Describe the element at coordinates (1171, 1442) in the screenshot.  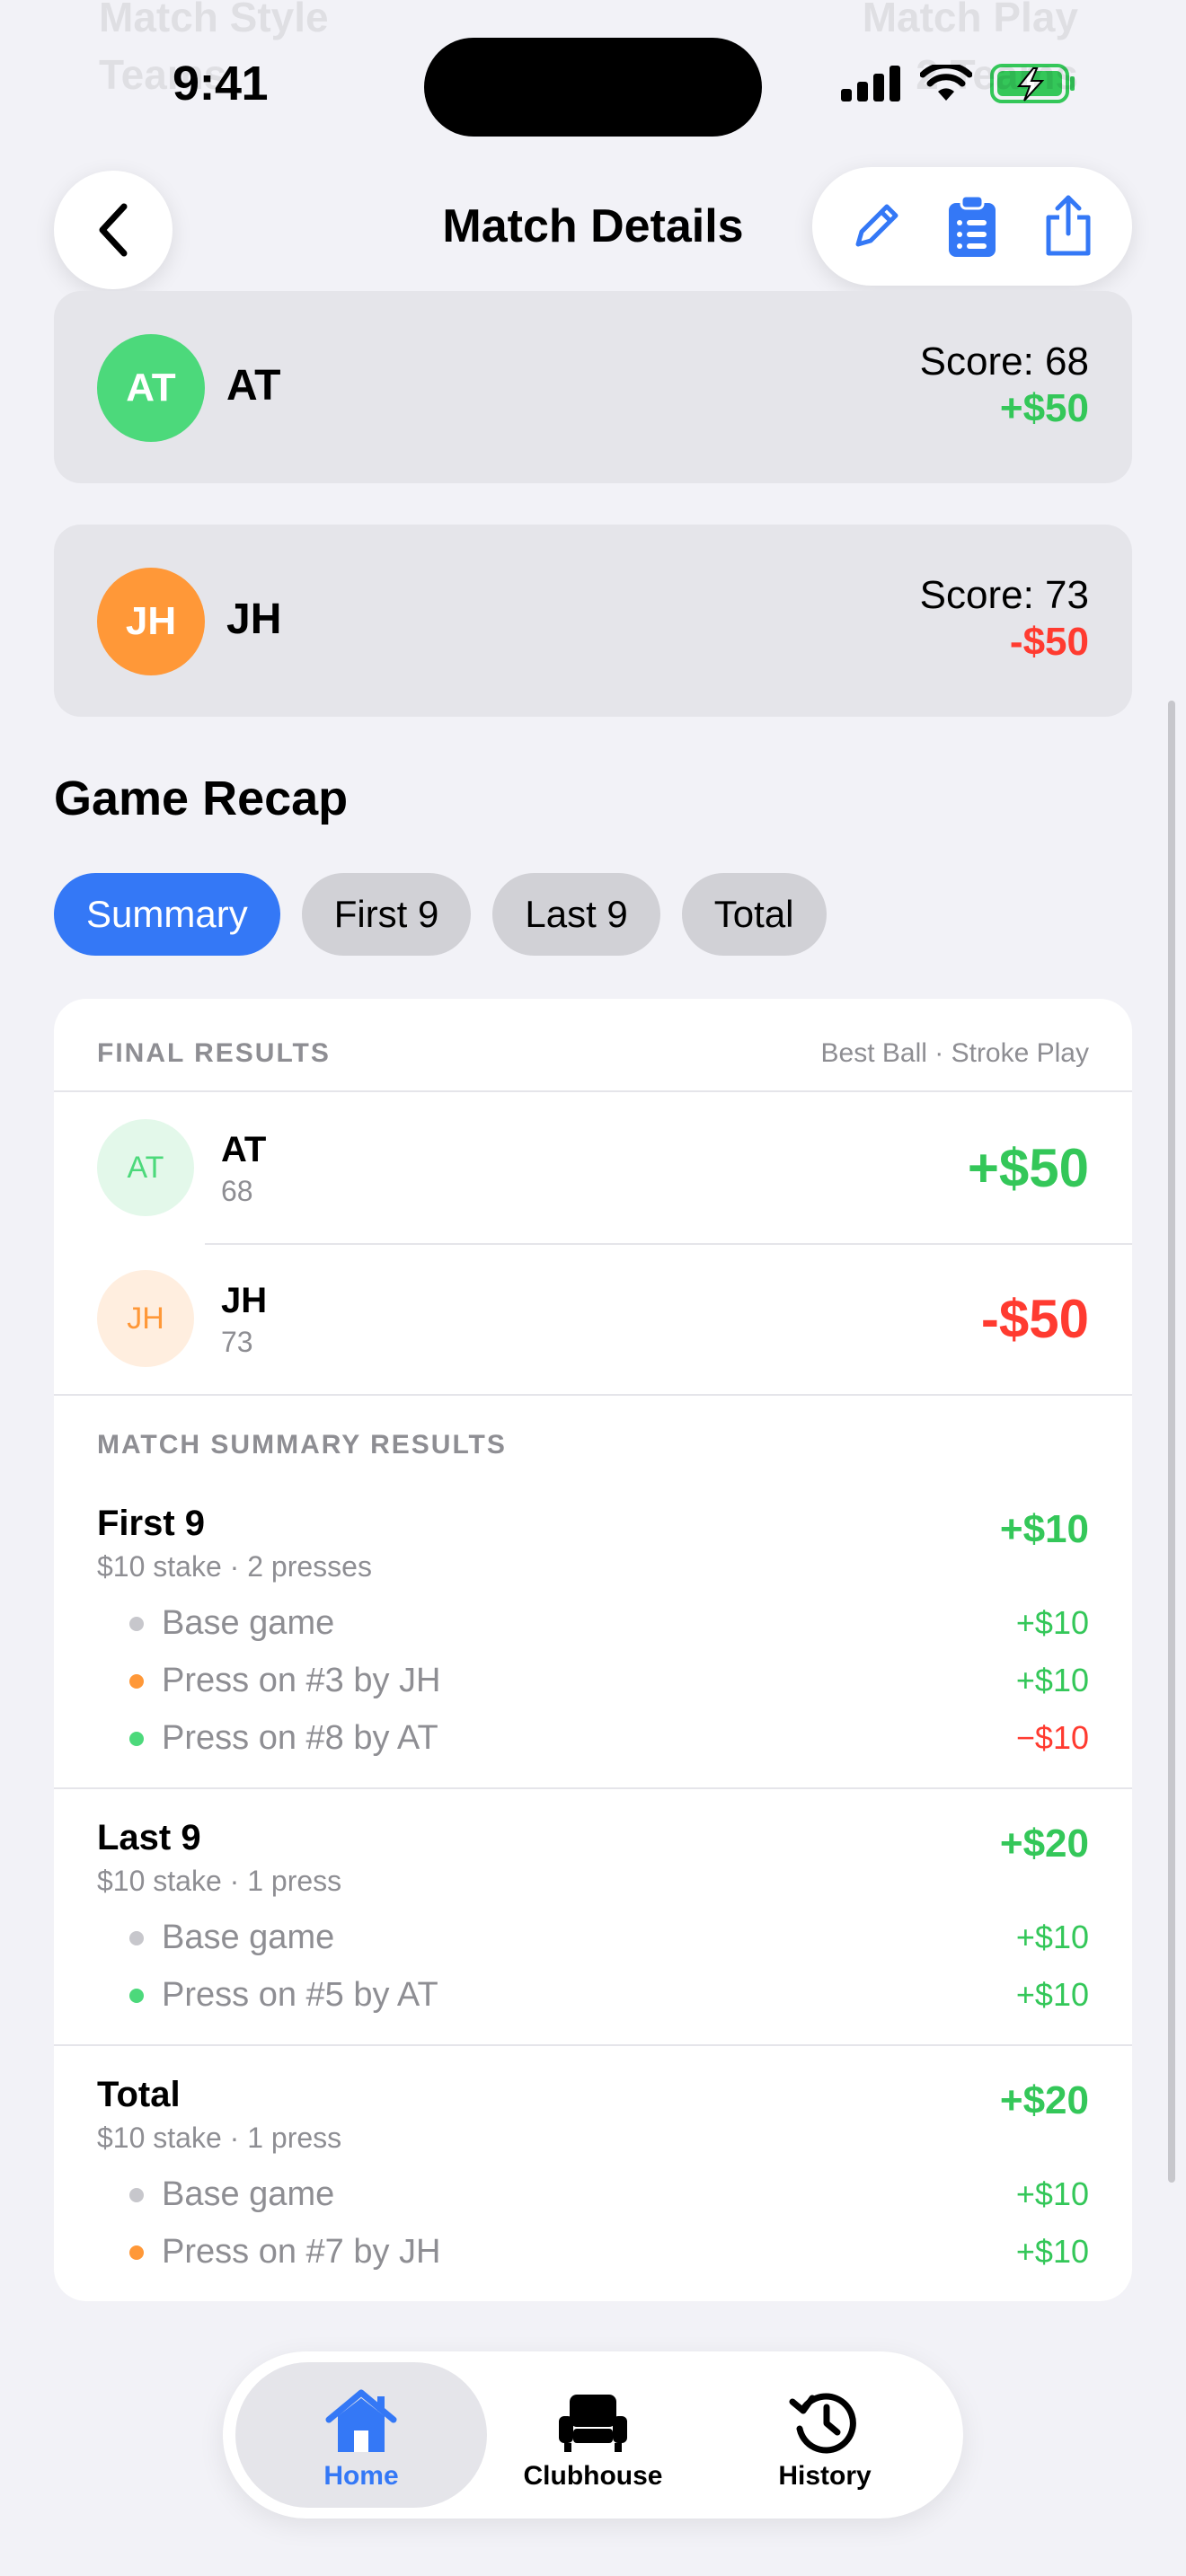
I see `scrollbar` at that location.